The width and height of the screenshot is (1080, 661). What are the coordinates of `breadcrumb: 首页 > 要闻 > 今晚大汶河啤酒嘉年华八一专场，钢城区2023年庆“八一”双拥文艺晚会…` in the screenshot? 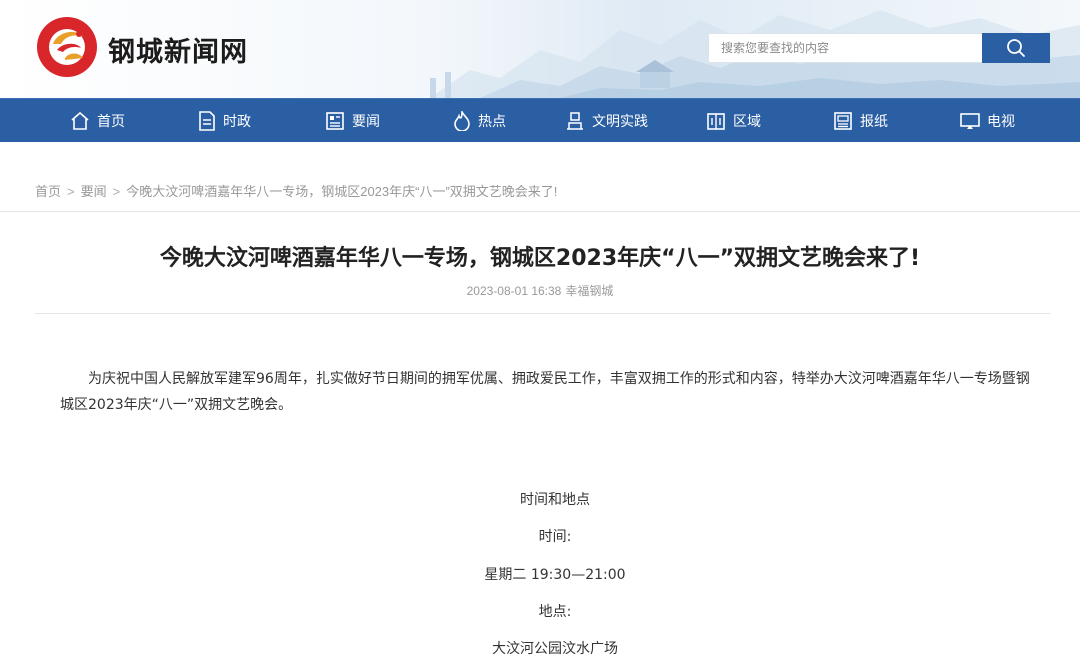 It's located at (296, 190).